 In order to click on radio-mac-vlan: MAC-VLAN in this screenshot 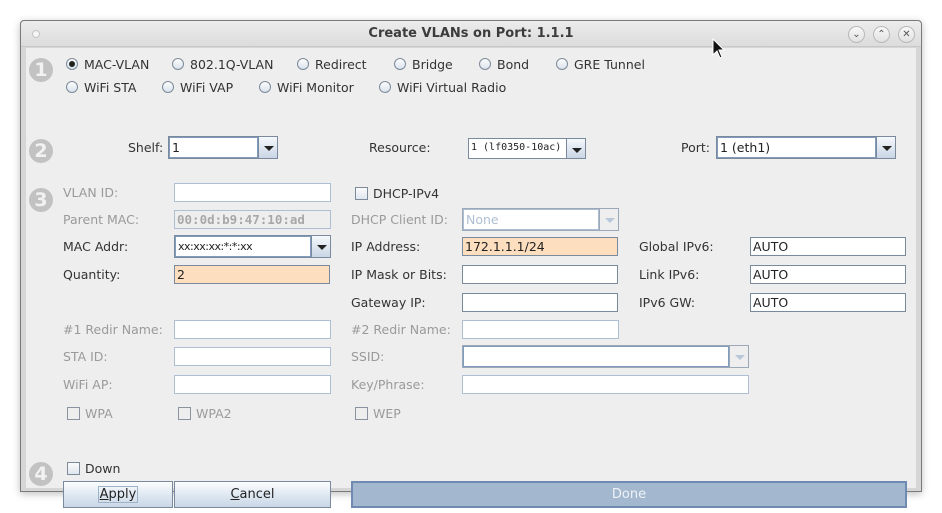, I will do `click(107, 64)`.